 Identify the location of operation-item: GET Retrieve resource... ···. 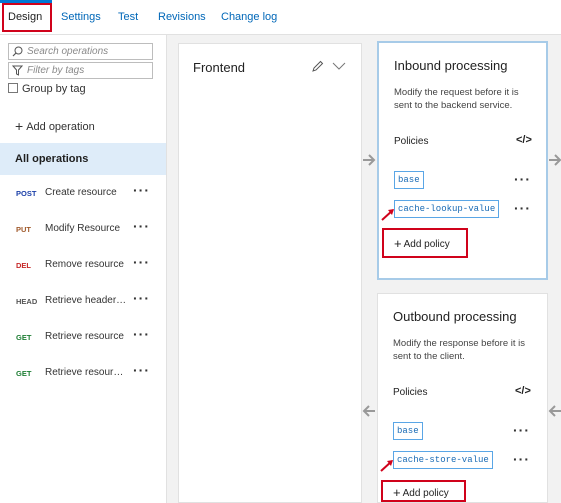
(83, 375).